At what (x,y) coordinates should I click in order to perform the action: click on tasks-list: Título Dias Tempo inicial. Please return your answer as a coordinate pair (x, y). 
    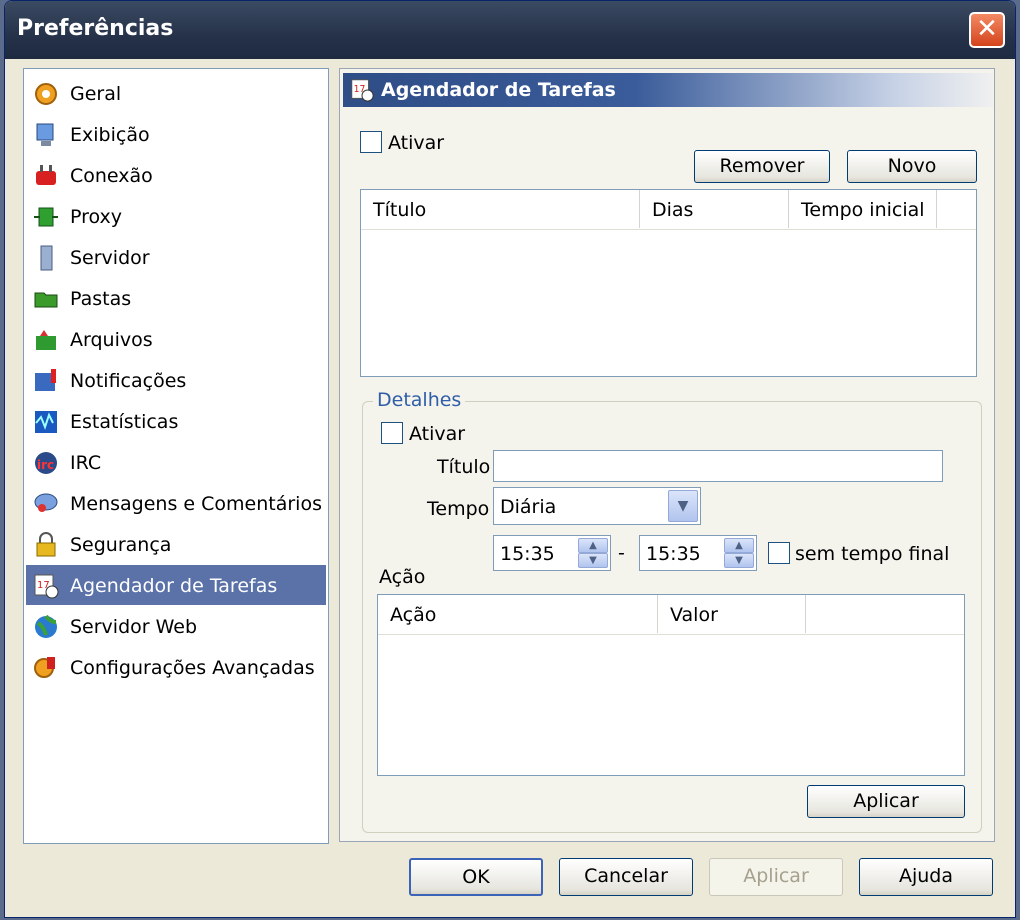
    Looking at the image, I should click on (668, 283).